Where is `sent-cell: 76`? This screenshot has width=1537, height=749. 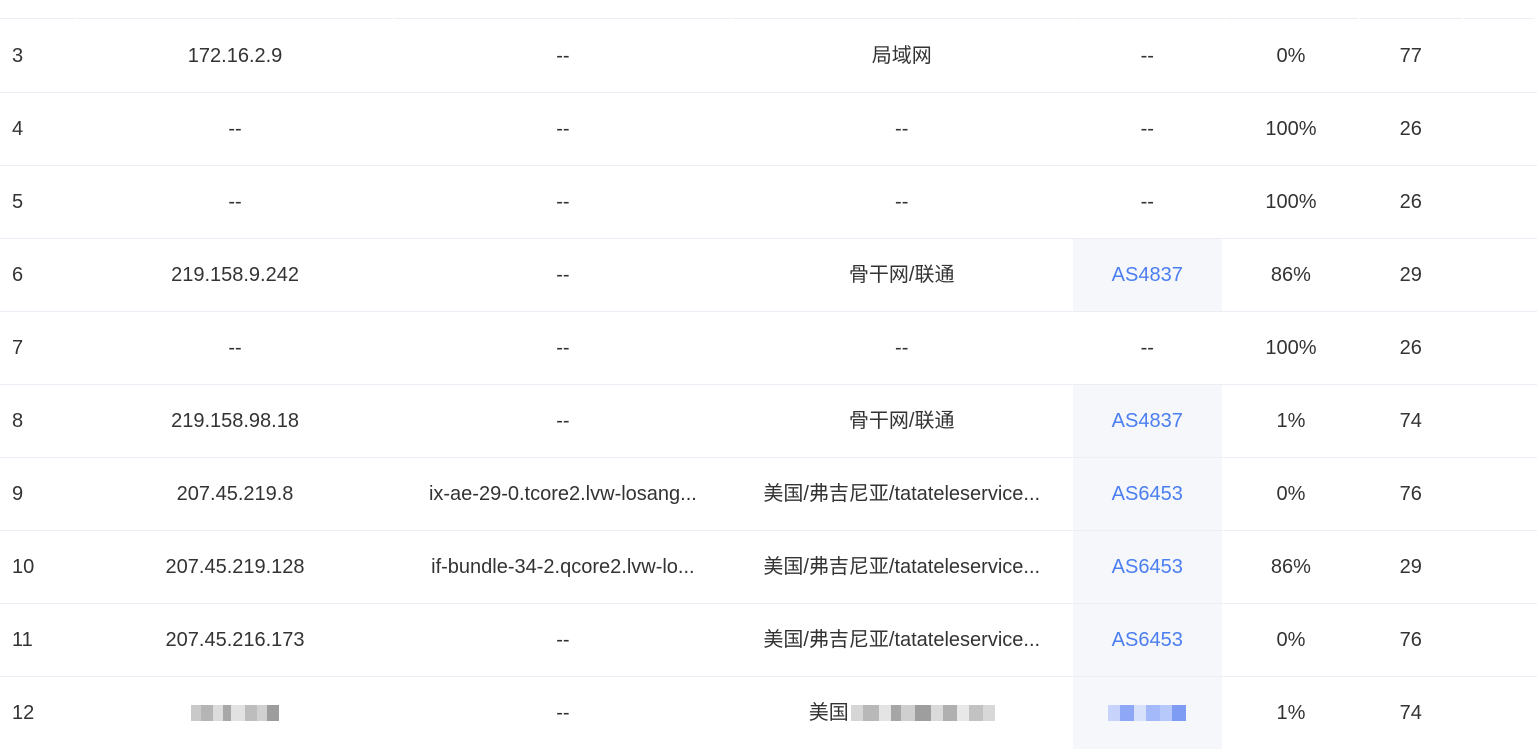 sent-cell: 76 is located at coordinates (1412, 494).